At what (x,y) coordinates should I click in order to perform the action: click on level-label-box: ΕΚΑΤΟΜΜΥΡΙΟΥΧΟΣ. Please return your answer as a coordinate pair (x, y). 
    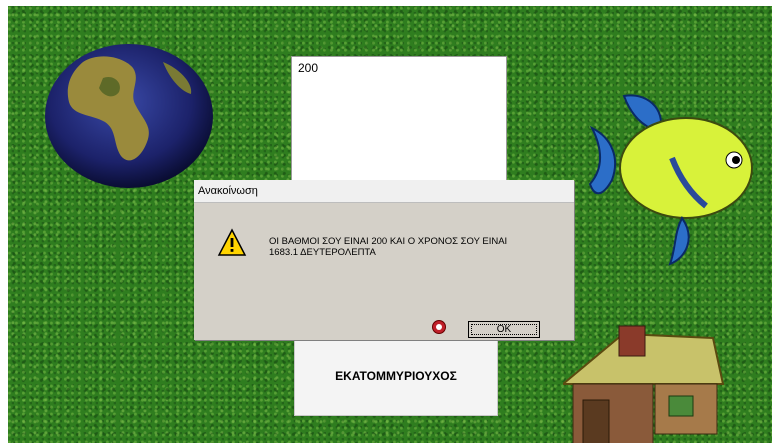
    Looking at the image, I should click on (396, 376).